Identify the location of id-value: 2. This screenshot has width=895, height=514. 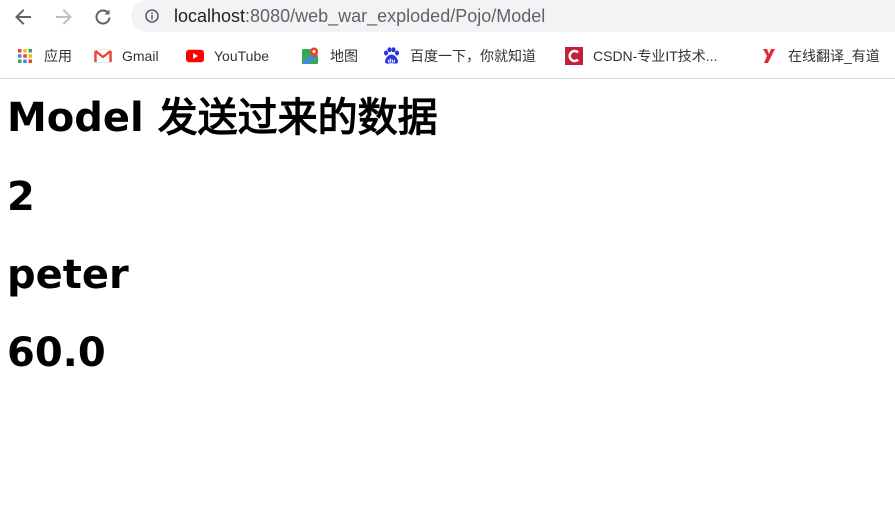
(21, 197).